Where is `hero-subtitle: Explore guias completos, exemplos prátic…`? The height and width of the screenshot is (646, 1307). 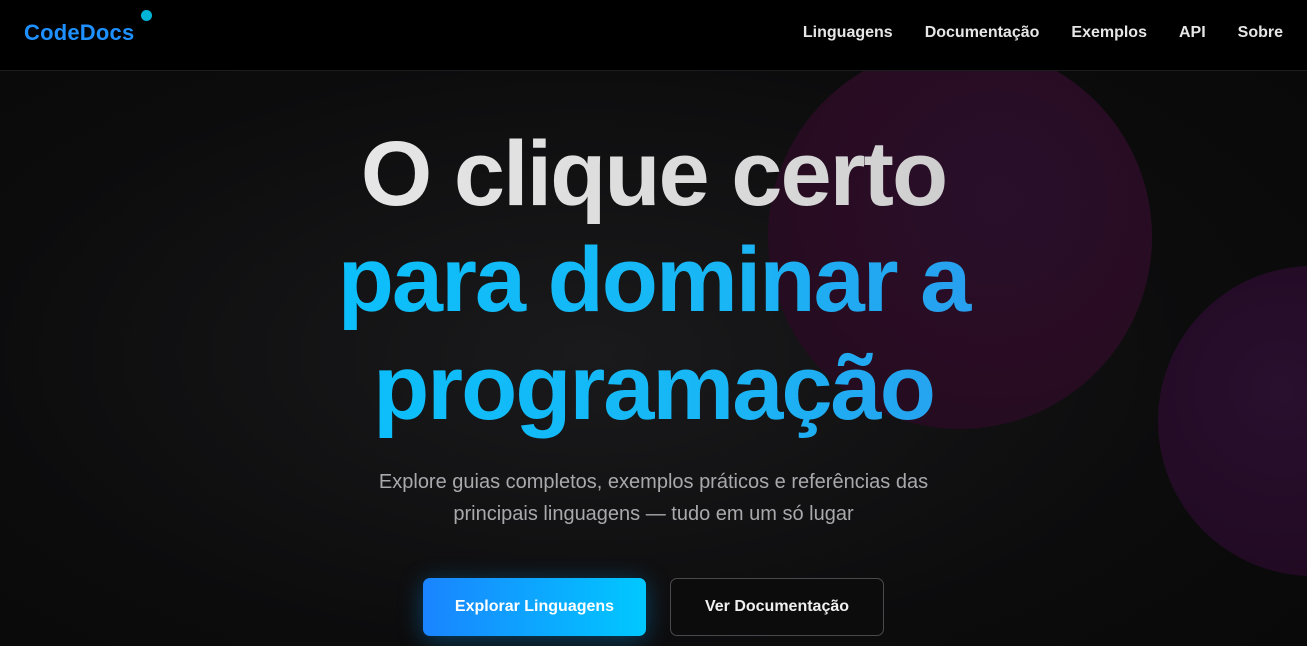
hero-subtitle: Explore guias completos, exemplos prátic… is located at coordinates (653, 498).